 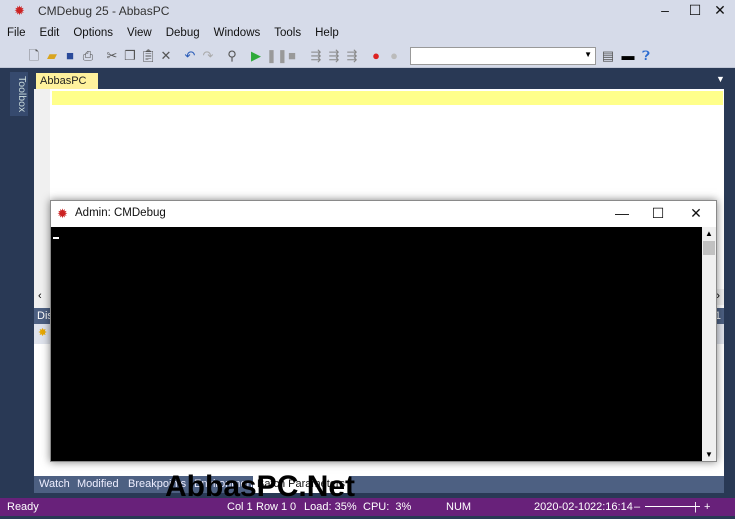 What do you see at coordinates (88, 56) in the screenshot?
I see `print-icon: ⎙` at bounding box center [88, 56].